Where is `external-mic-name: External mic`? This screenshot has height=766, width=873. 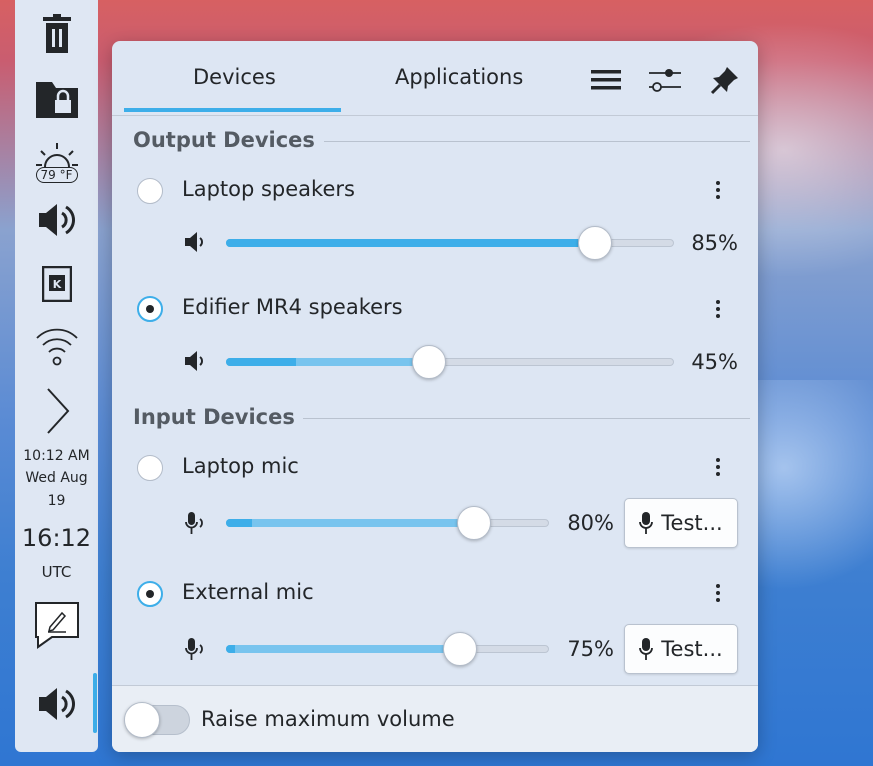 external-mic-name: External mic is located at coordinates (248, 592).